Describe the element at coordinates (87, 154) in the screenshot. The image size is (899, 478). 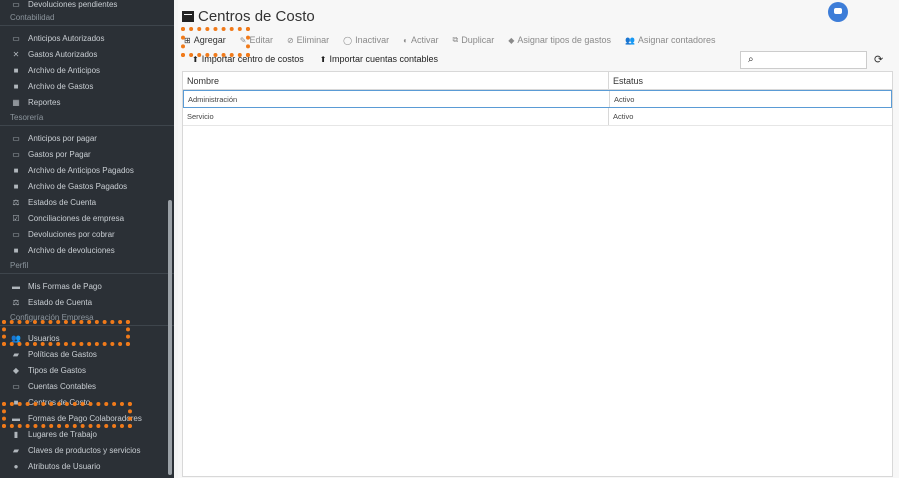
I see `sidebar-item-gastos-por-pagar: ▭ Gastos por Pagar` at that location.